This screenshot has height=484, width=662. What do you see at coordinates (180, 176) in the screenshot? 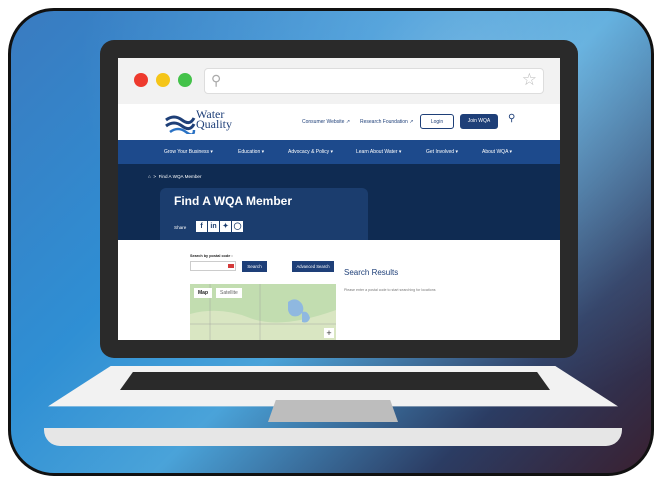
I see `breadcrumb-current: Find A WQA Member` at bounding box center [180, 176].